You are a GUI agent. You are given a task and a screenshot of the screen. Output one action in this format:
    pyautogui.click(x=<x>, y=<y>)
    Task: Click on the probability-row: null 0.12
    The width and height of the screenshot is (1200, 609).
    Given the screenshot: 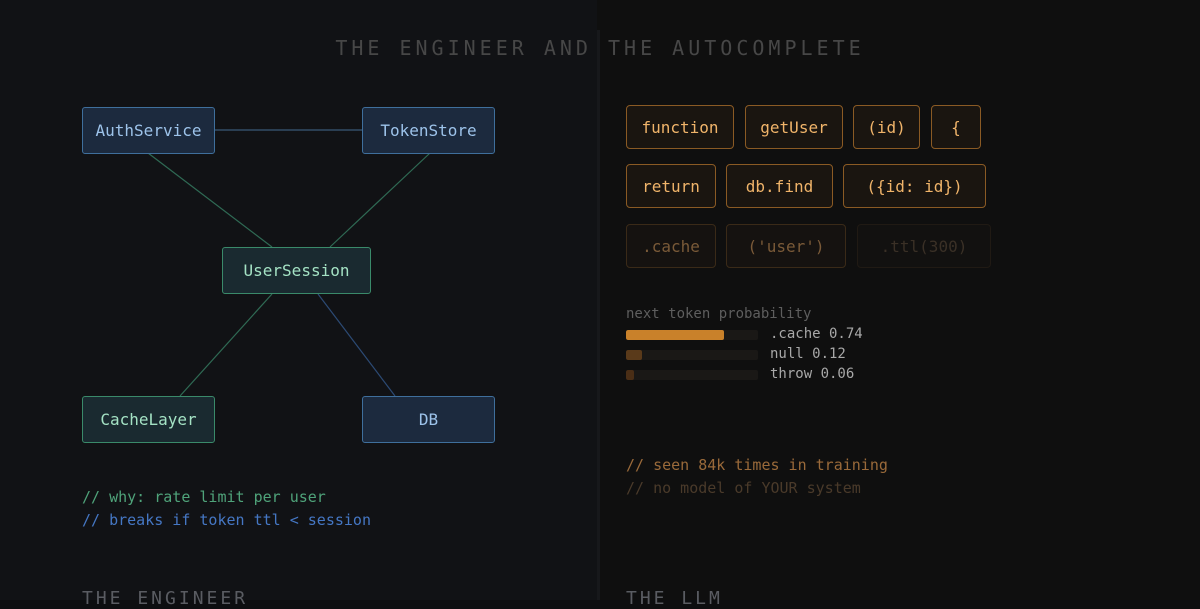 What is the action you would take?
    pyautogui.click(x=776, y=355)
    